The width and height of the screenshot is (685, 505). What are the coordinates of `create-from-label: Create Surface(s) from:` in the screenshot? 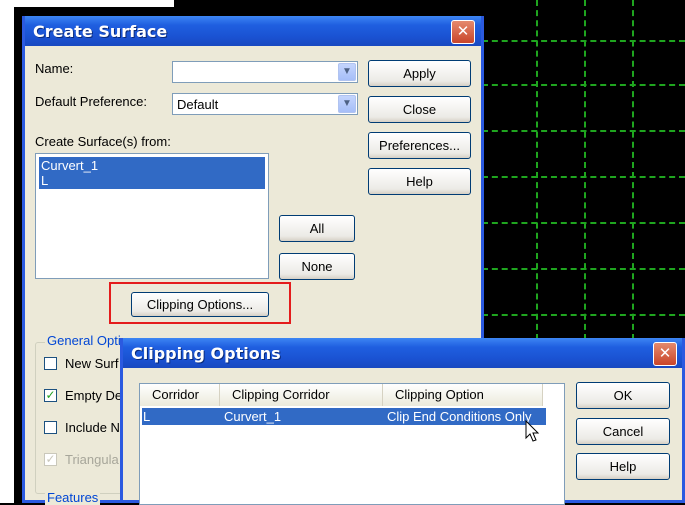 It's located at (103, 141).